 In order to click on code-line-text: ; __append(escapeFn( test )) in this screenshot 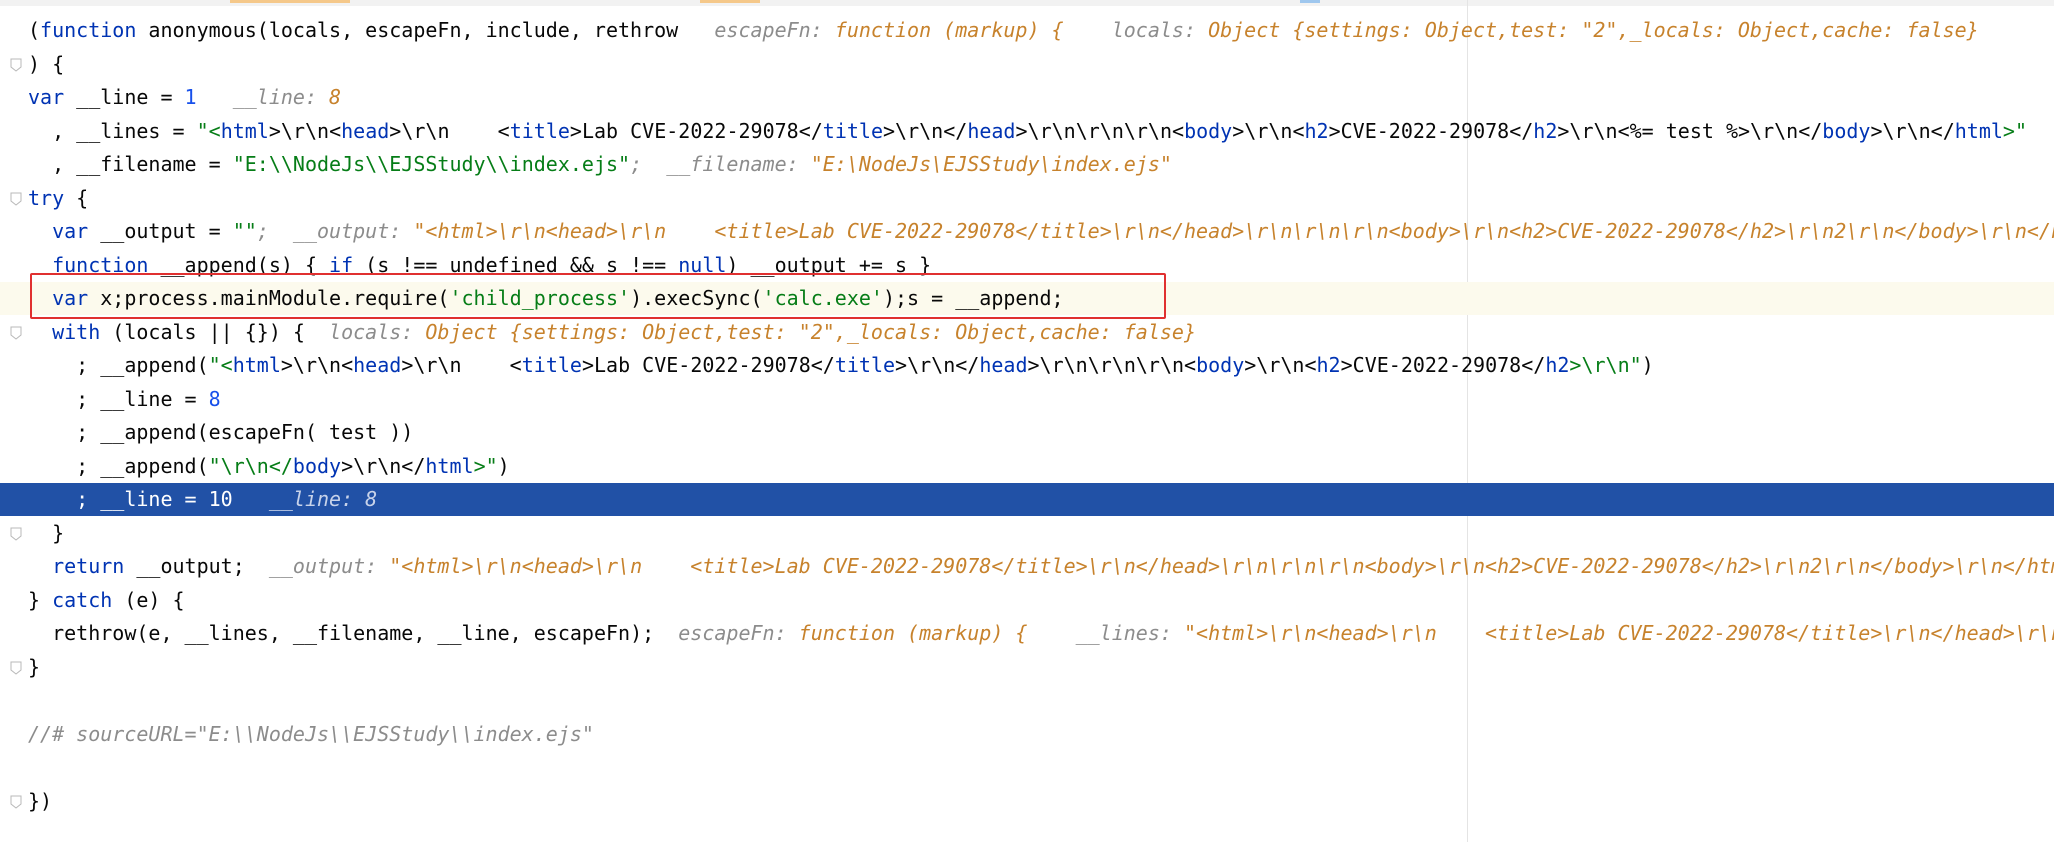, I will do `click(220, 432)`.